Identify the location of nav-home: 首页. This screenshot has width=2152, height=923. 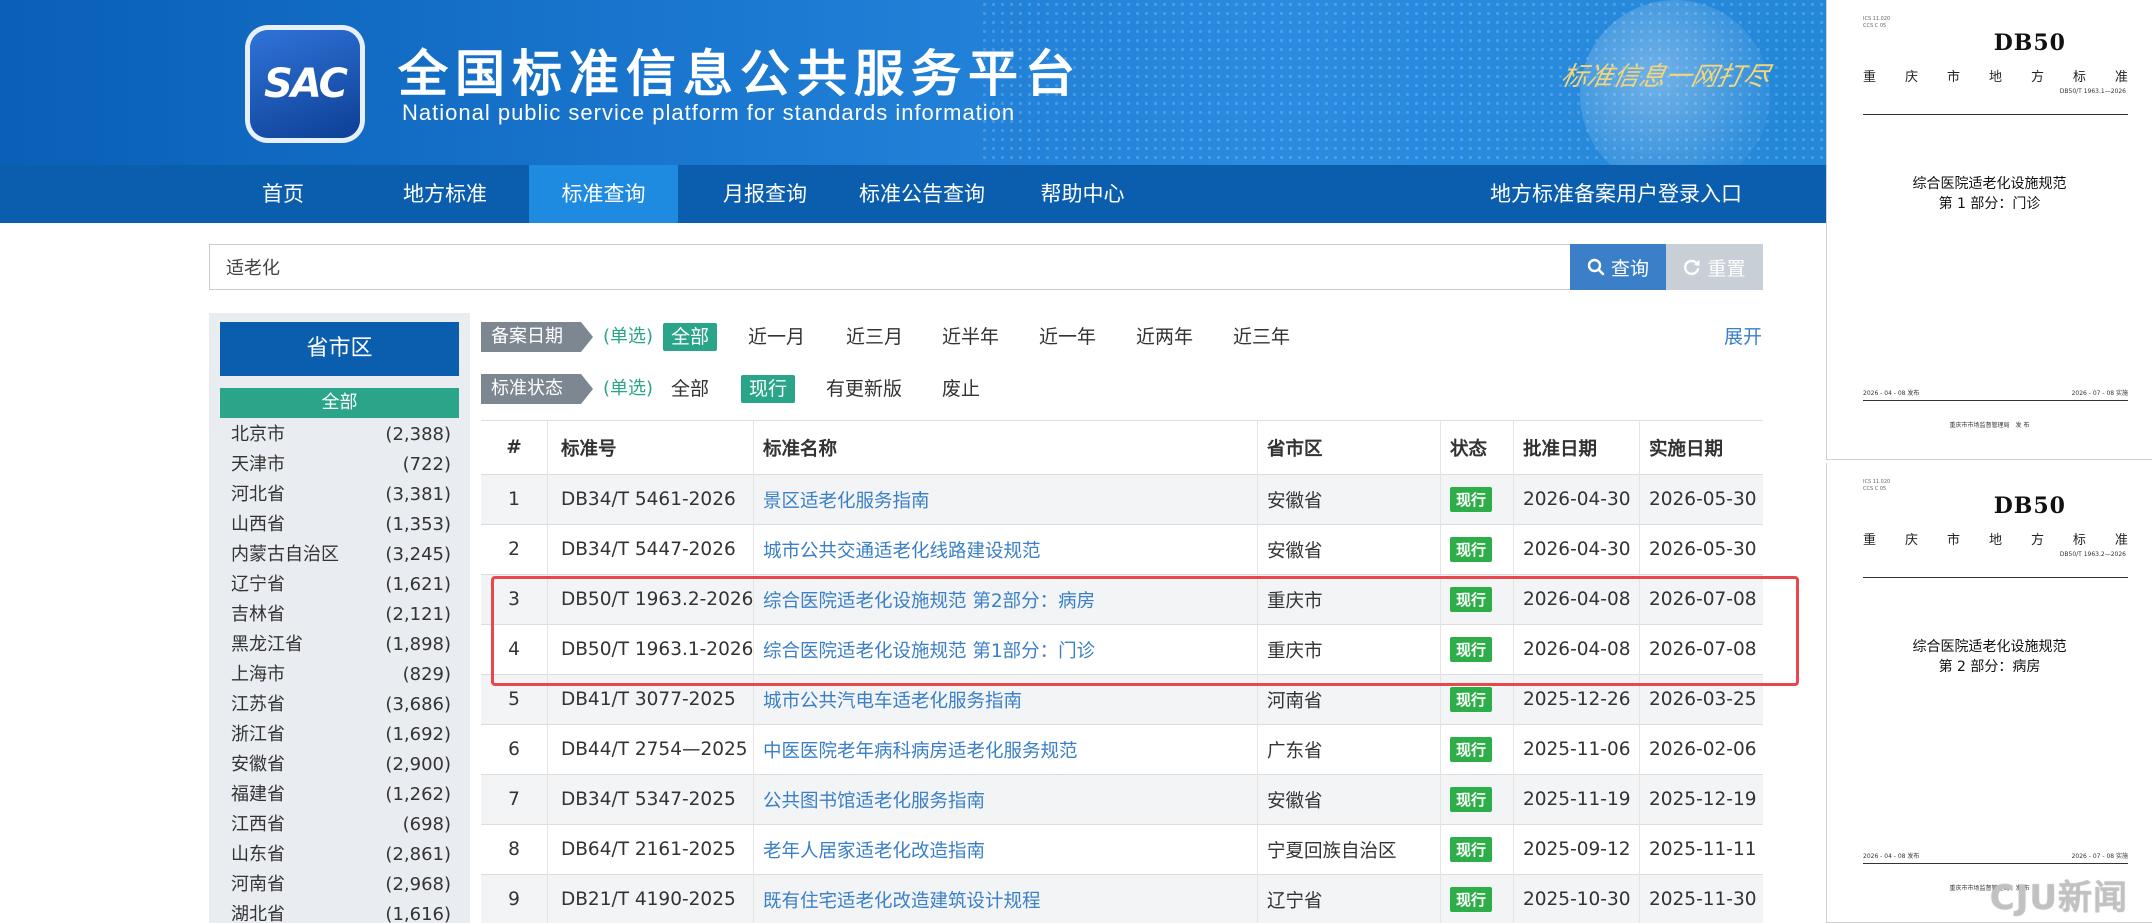
(283, 194).